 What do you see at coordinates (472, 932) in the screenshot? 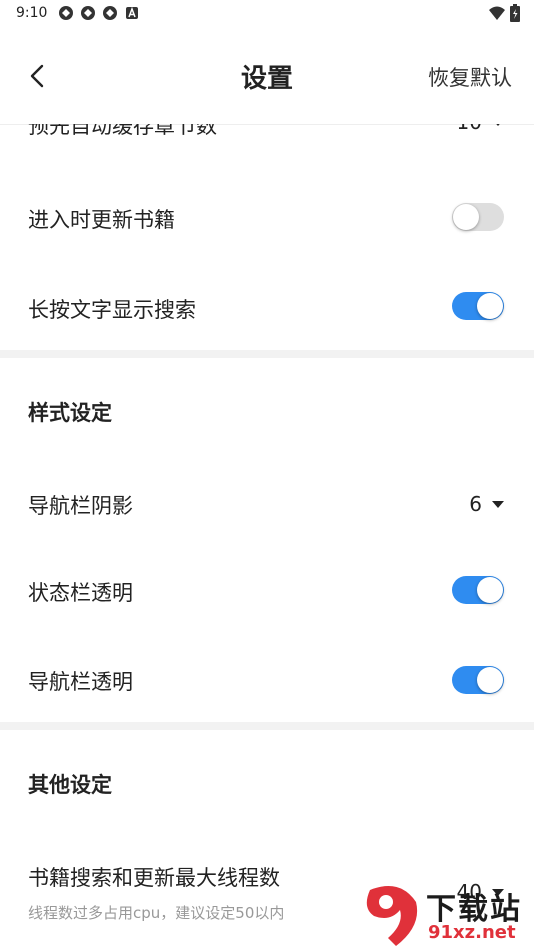
I see `watermark-url: 91xz.net` at bounding box center [472, 932].